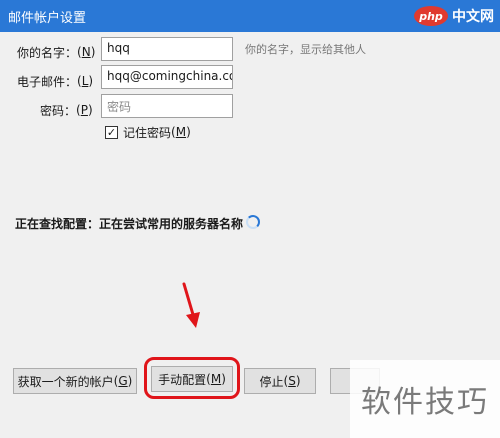 This screenshot has width=500, height=438. Describe the element at coordinates (56, 52) in the screenshot. I see `name-label: 你的名字： (N)` at that location.